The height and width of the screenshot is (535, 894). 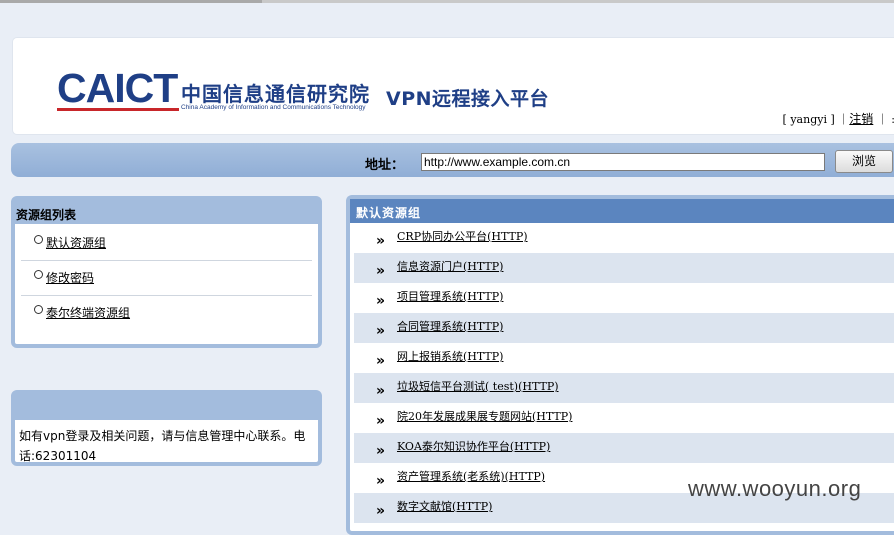 I want to click on resource-row: » 网上报销系统(HTTP), so click(x=624, y=358).